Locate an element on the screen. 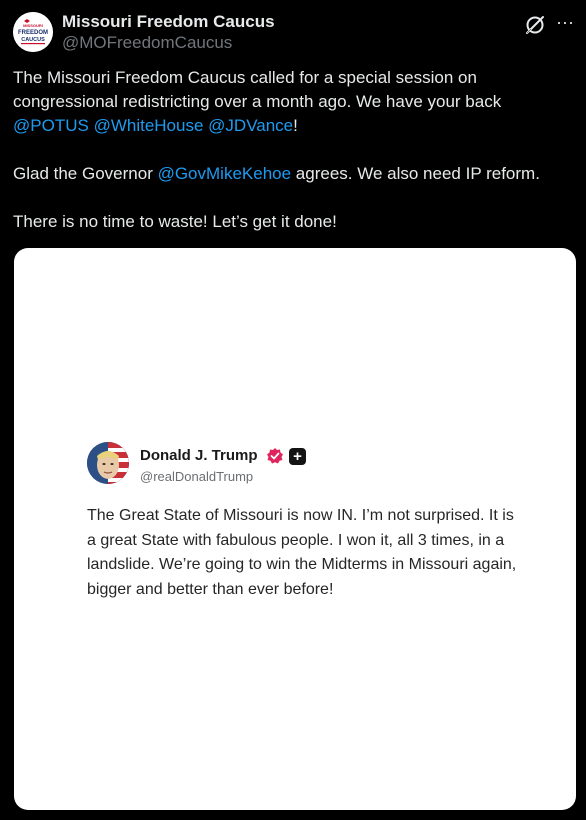  quoted-author-handle: @realDonaldTrump is located at coordinates (197, 476).